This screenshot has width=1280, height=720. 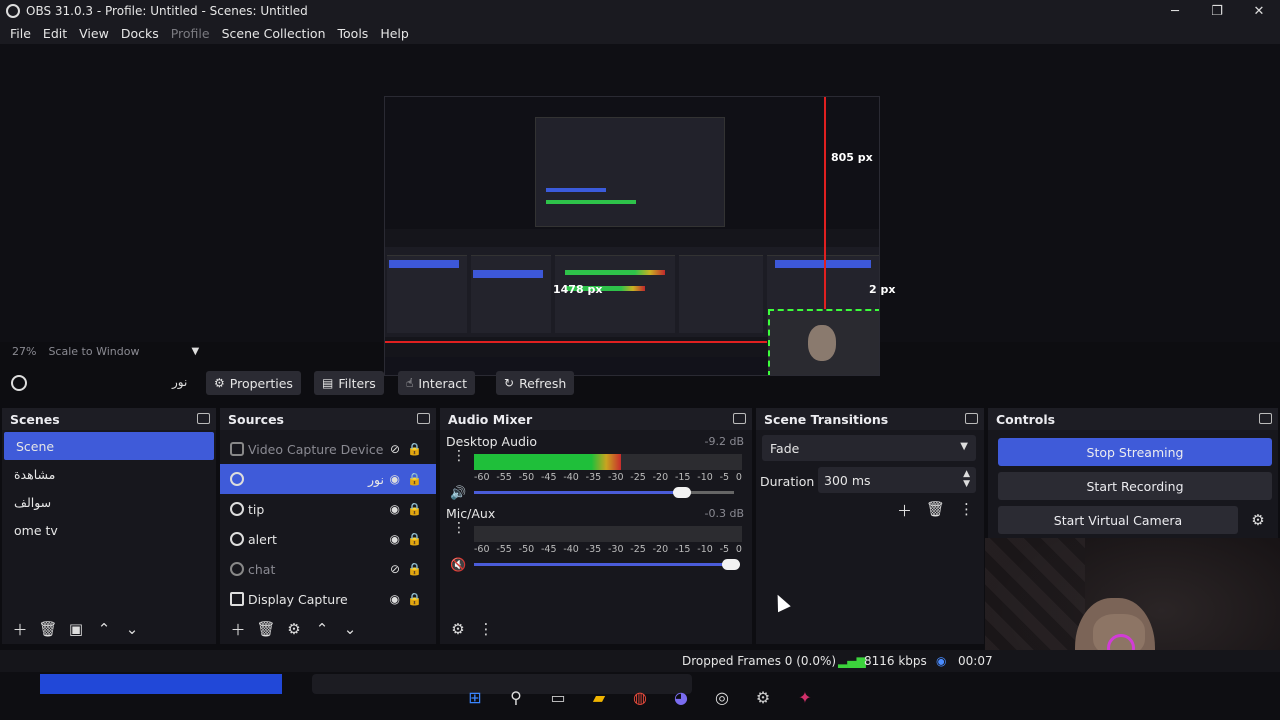 I want to click on add-source-icon: ＋, so click(x=238, y=629).